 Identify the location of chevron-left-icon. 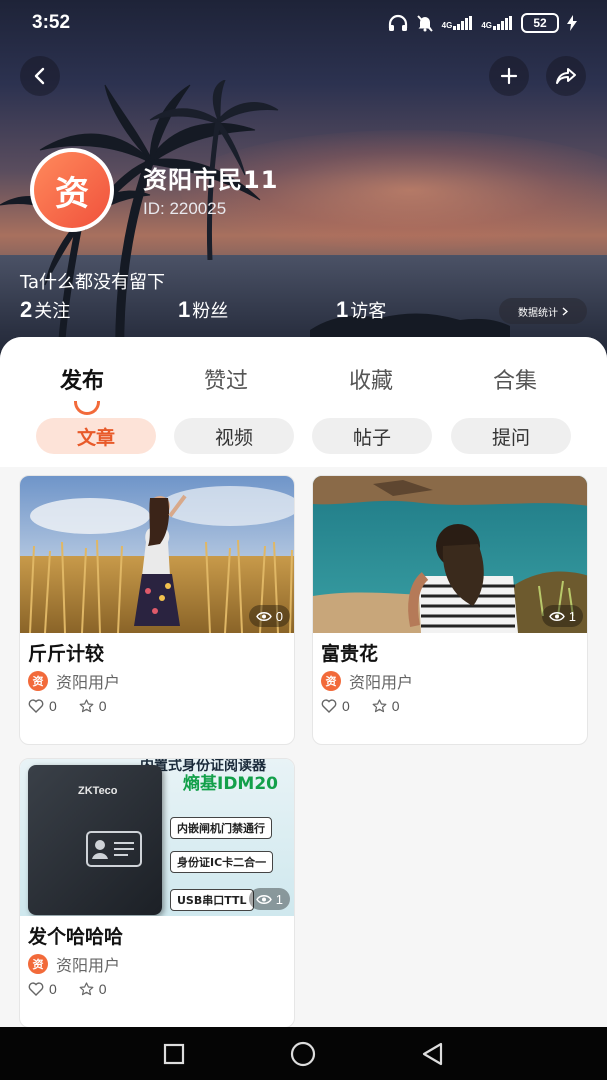
(39, 76).